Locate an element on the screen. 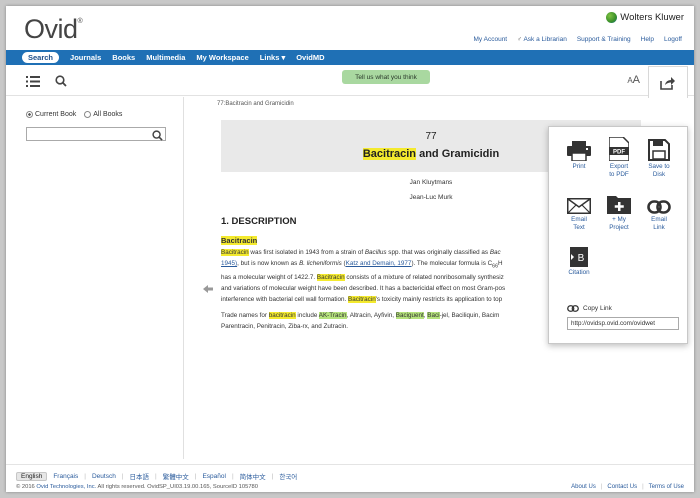 This screenshot has height=498, width=700. lang-german: Deutsch is located at coordinates (104, 476).